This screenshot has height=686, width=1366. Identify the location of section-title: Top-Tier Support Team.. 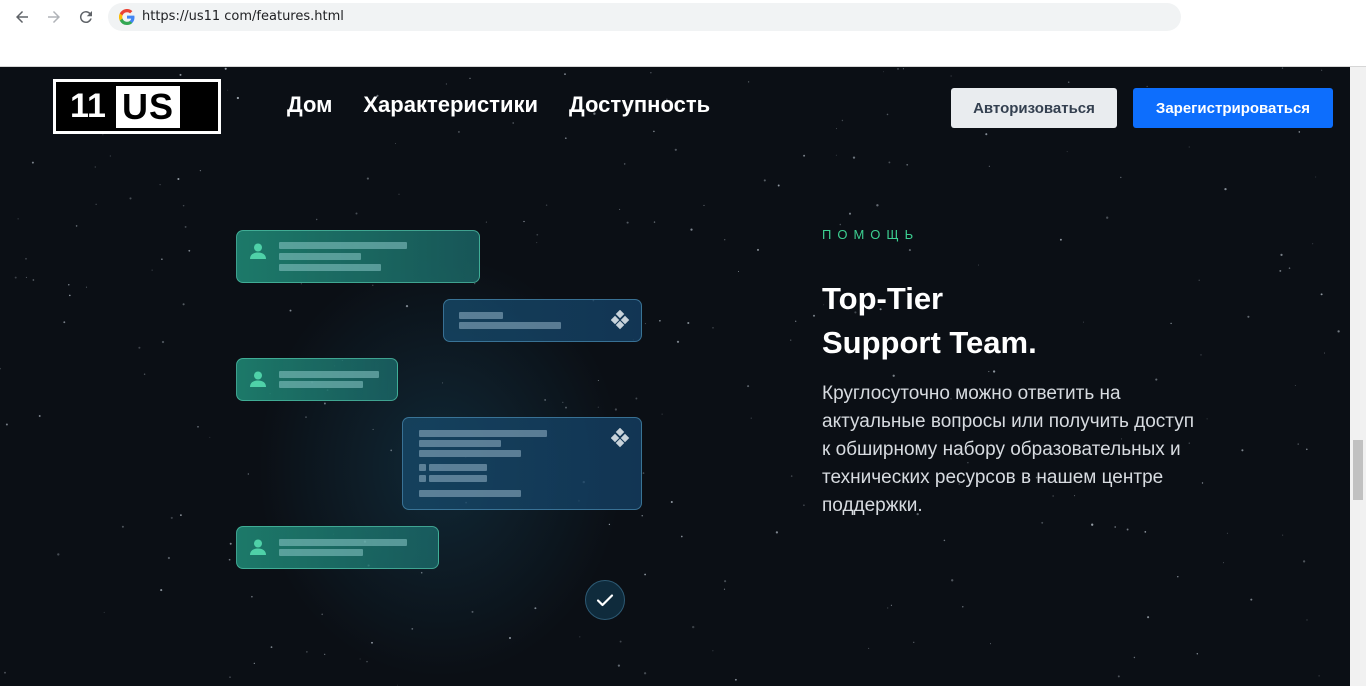
(929, 321).